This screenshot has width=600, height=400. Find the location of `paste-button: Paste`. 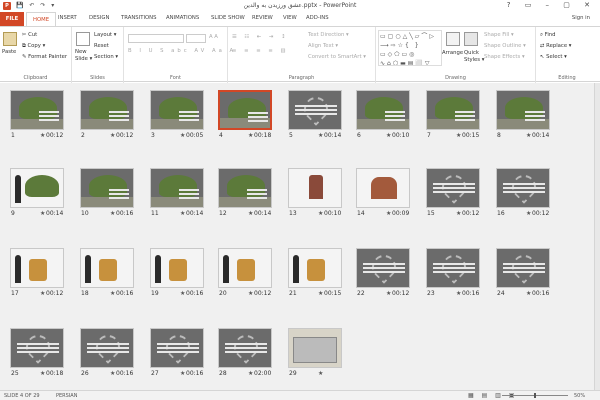

paste-button: Paste is located at coordinates (9, 52).